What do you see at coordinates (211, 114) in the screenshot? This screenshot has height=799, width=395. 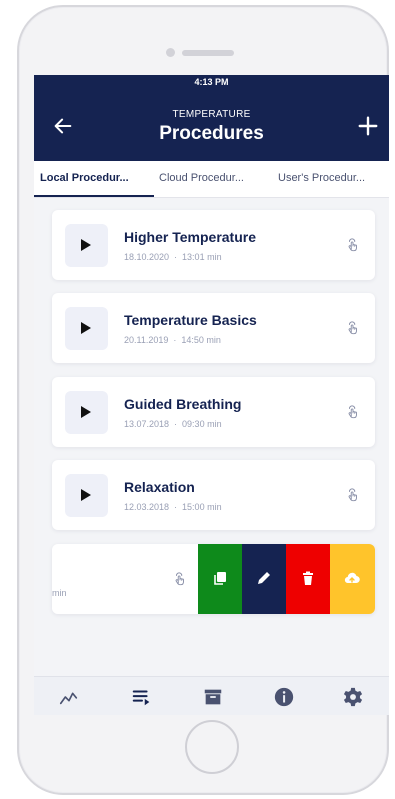 I see `header-overline: TEMPERATURE` at bounding box center [211, 114].